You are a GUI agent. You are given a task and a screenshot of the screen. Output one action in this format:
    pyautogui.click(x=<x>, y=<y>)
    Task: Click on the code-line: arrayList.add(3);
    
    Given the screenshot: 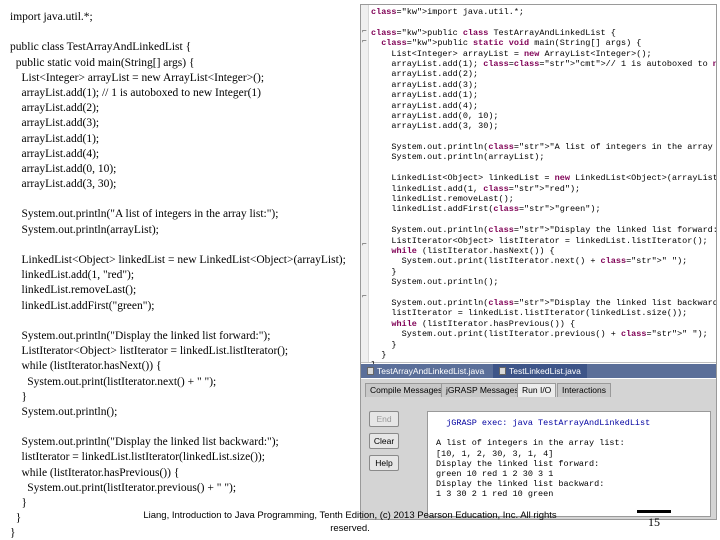 What is the action you would take?
    pyautogui.click(x=55, y=123)
    